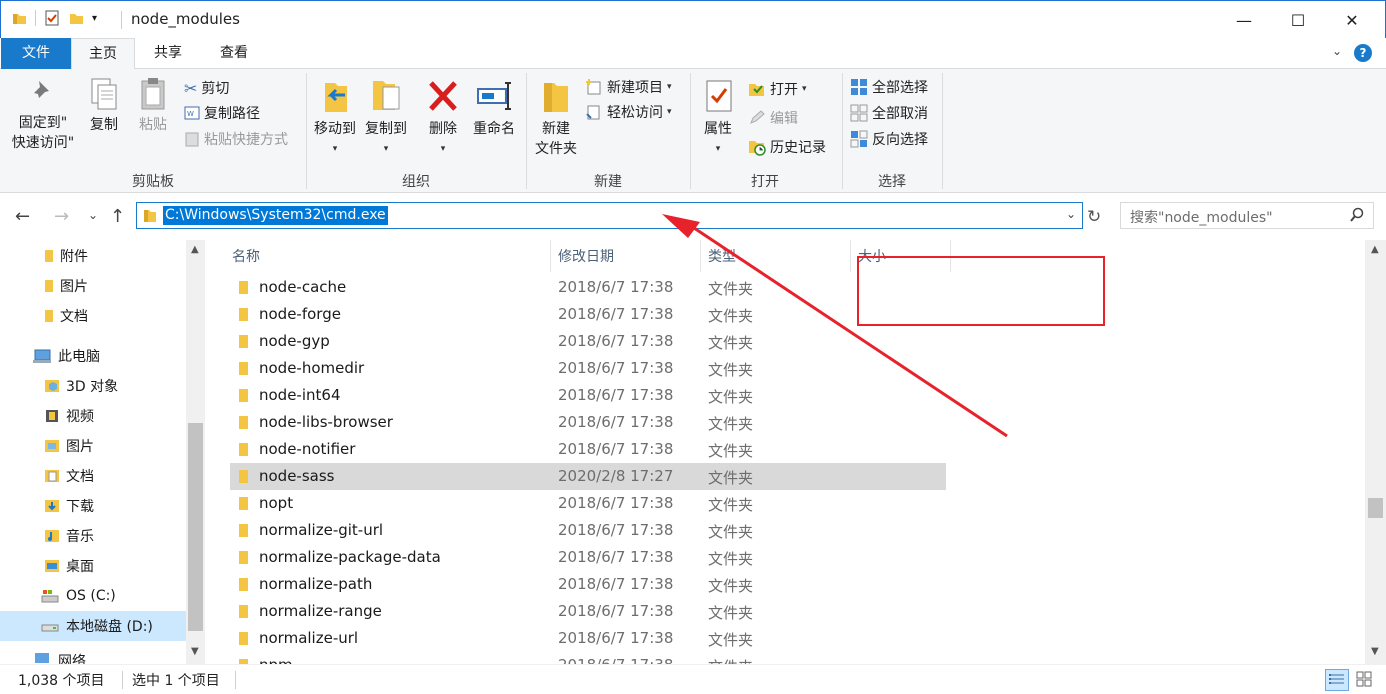 This screenshot has height=694, width=1386. Describe the element at coordinates (722, 256) in the screenshot. I see `column-header-type: 类型` at that location.